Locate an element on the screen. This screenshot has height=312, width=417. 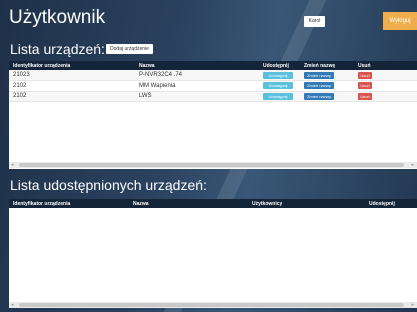
shared-horizontal-scrollbar: ◂ ▸ is located at coordinates (213, 305).